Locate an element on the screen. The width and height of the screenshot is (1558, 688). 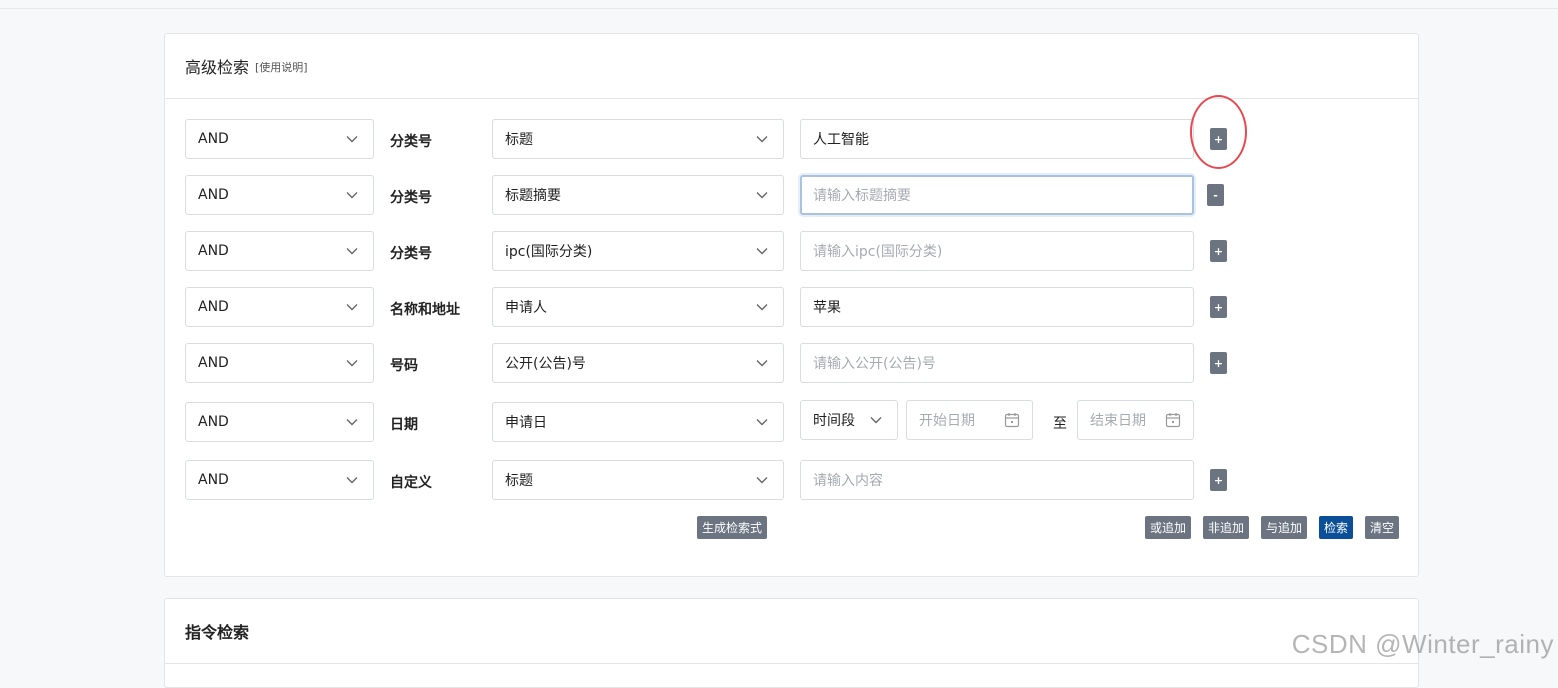
generate-expression-button: 生成检索式 is located at coordinates (732, 527).